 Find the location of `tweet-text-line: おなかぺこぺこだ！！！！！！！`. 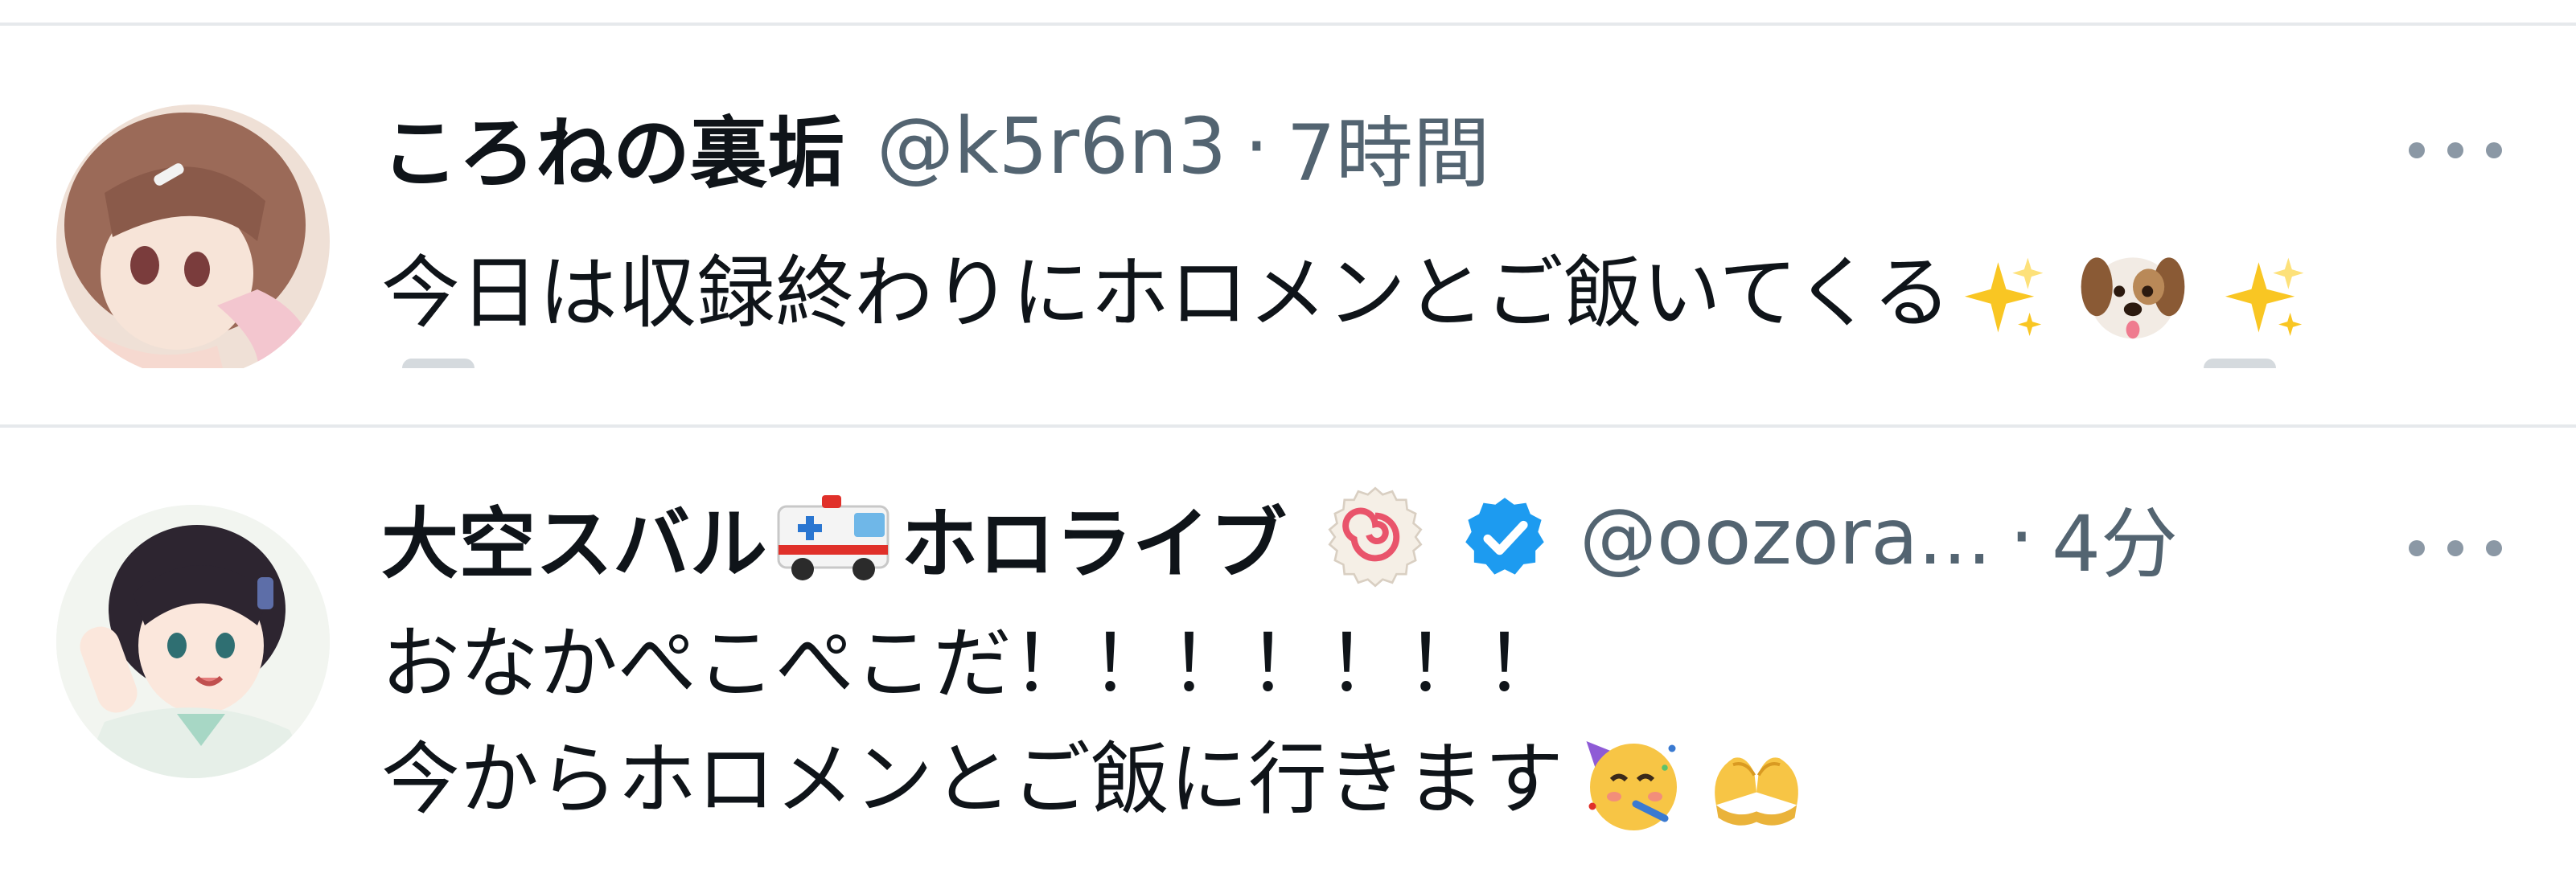

tweet-text-line: おなかぺこぺこだ！！！！！！！ is located at coordinates (972, 664).